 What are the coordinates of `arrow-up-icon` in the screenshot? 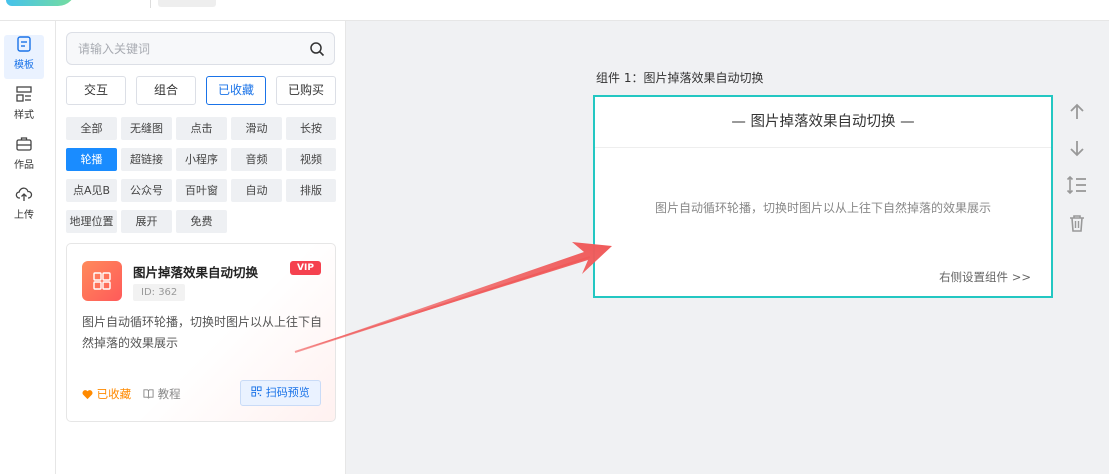 It's located at (1077, 111).